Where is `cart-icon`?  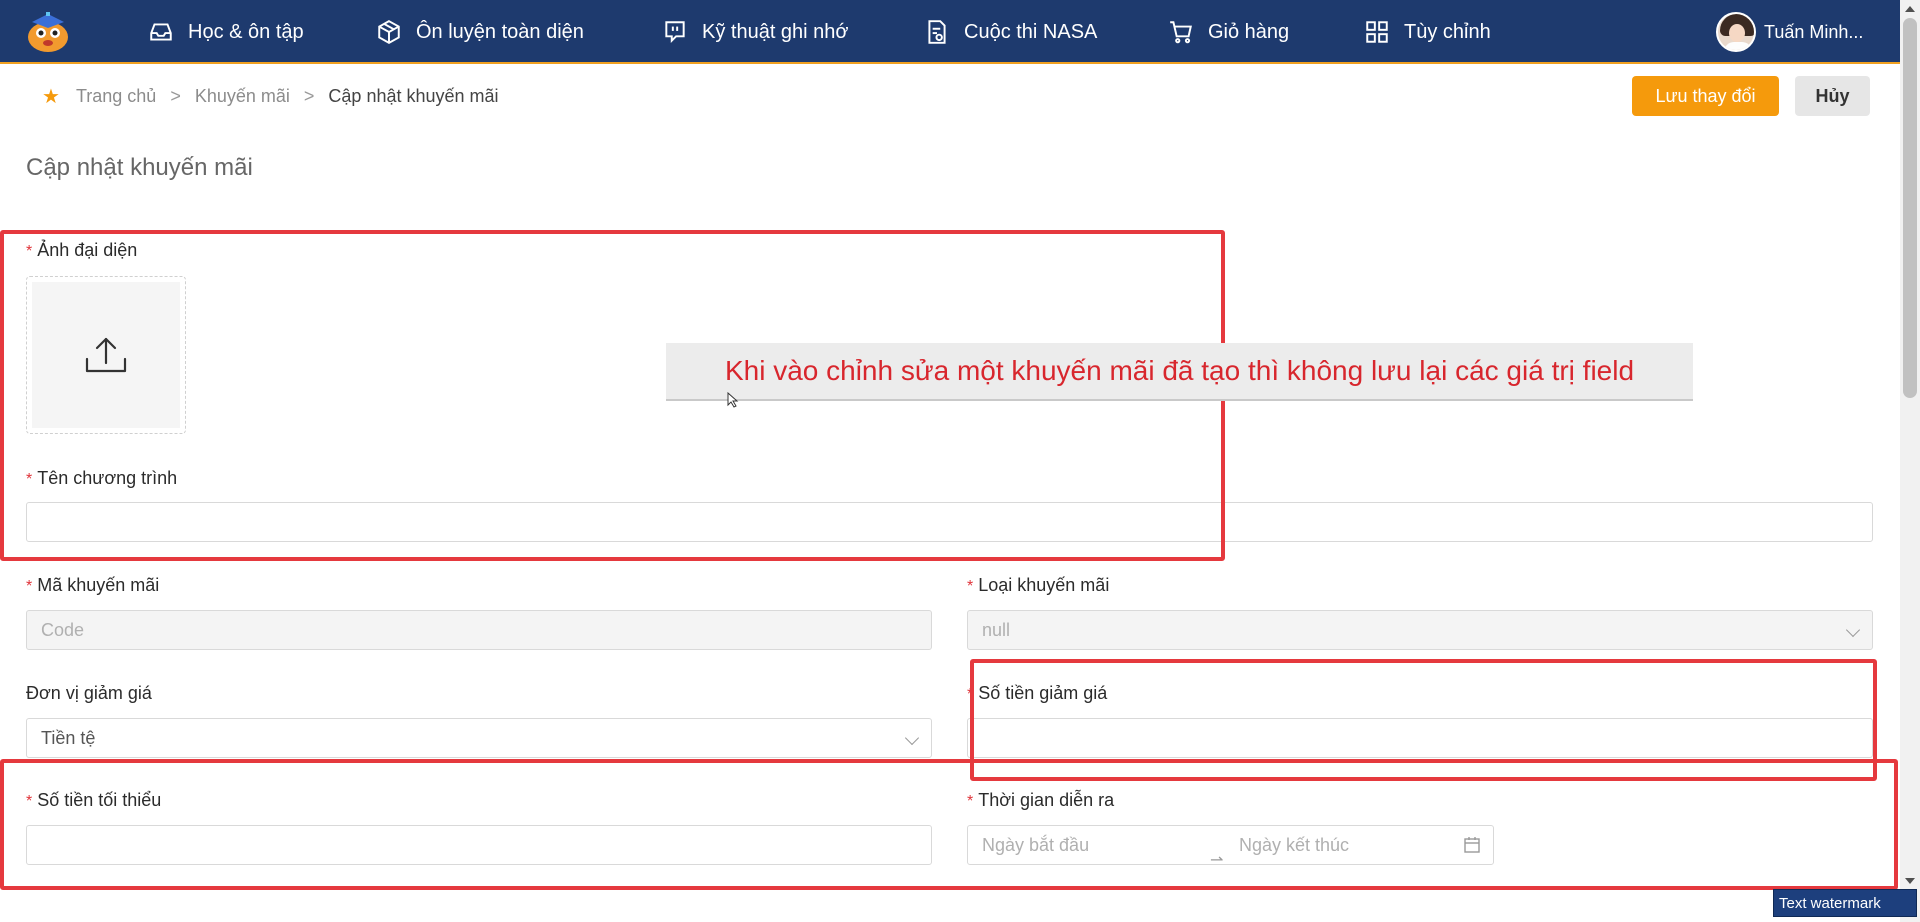 cart-icon is located at coordinates (1181, 32).